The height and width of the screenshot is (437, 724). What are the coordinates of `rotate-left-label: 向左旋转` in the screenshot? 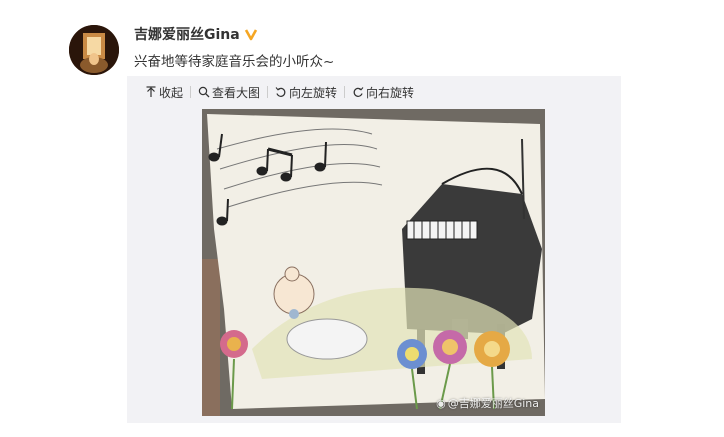 It's located at (313, 92).